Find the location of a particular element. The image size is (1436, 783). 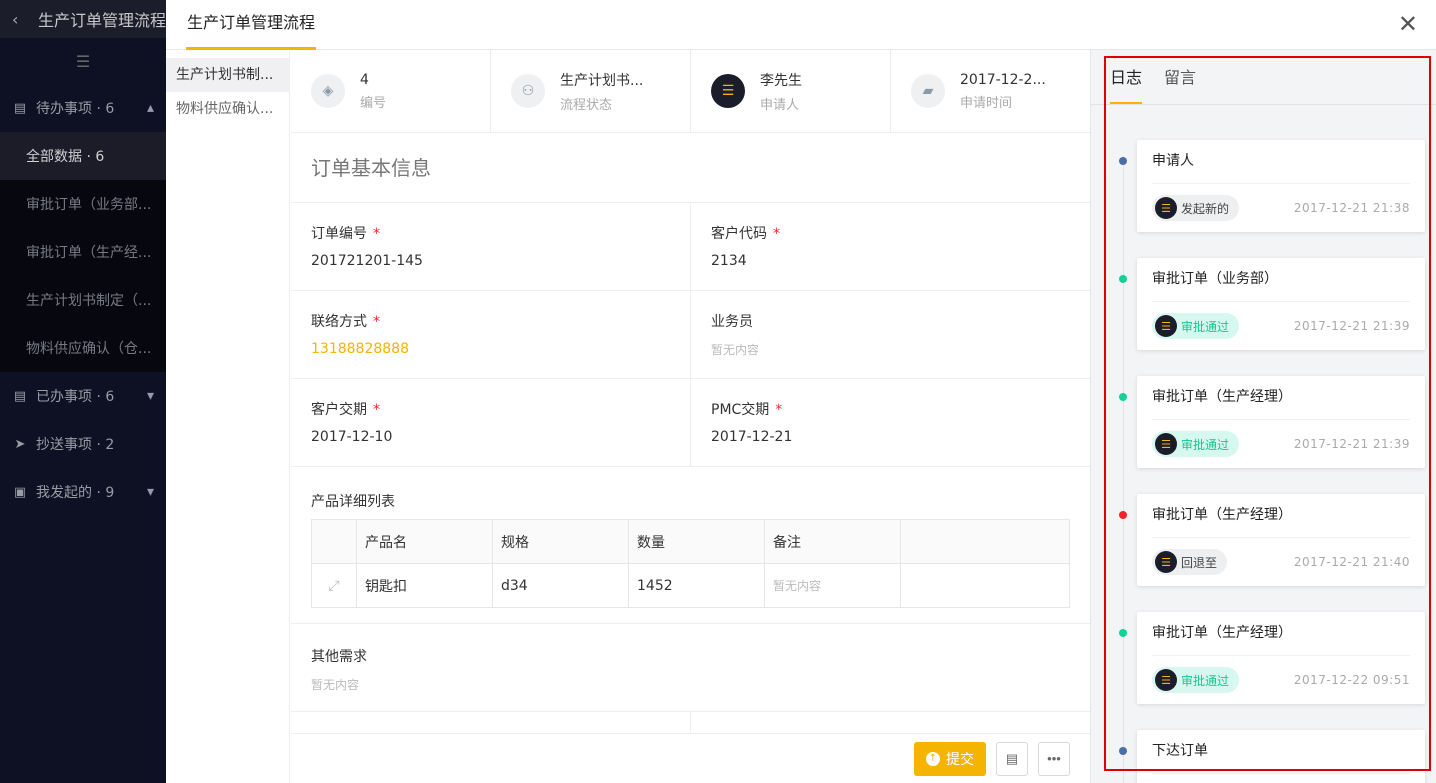

summary-key: 申请时间 is located at coordinates (986, 103).